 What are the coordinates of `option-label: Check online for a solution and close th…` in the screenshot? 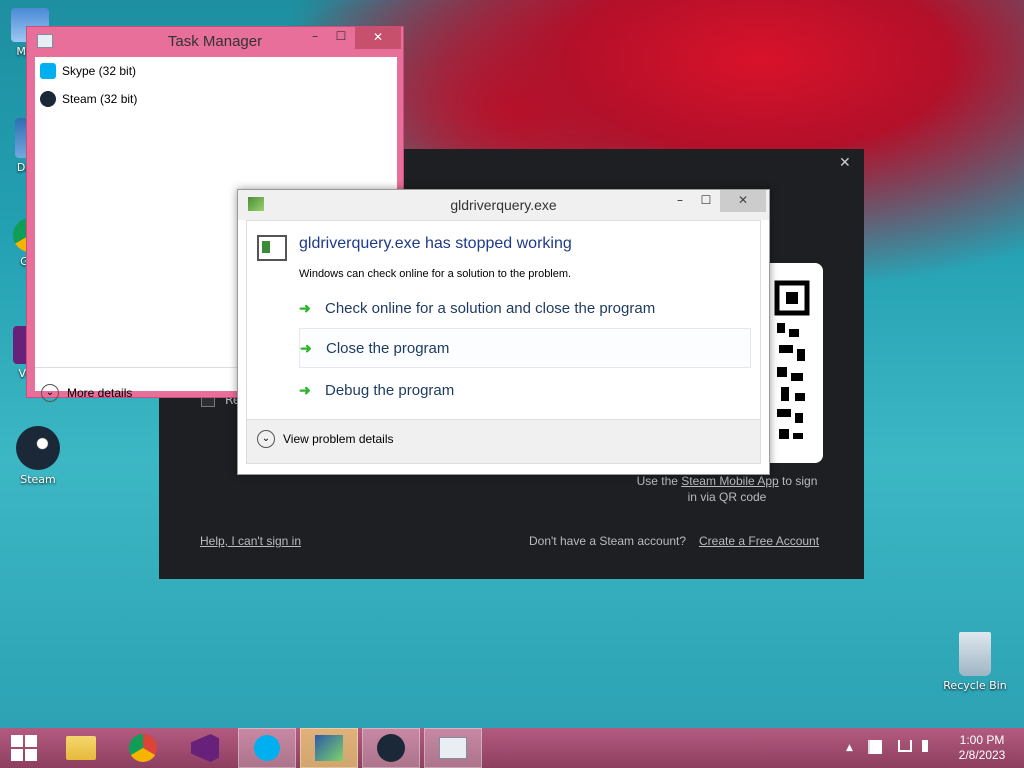 It's located at (490, 308).